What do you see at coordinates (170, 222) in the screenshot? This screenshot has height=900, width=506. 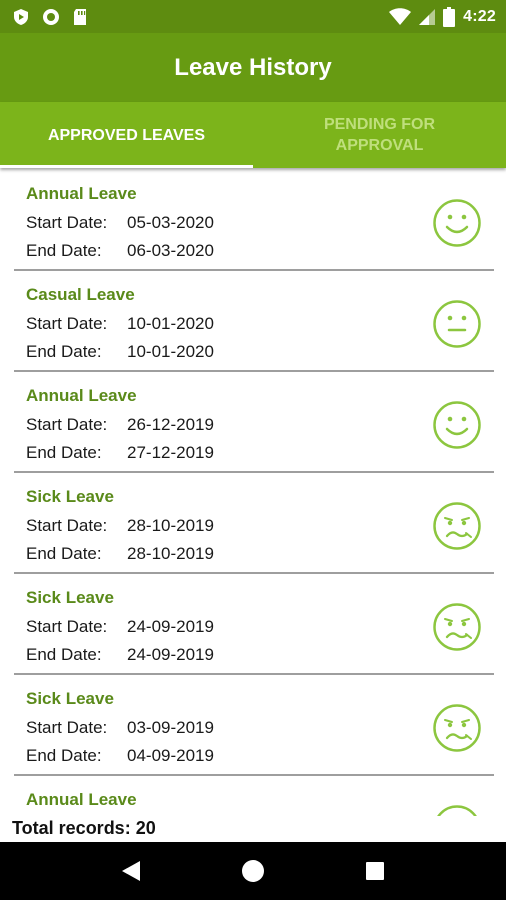 I see `start-date-value: 05-03-2020` at bounding box center [170, 222].